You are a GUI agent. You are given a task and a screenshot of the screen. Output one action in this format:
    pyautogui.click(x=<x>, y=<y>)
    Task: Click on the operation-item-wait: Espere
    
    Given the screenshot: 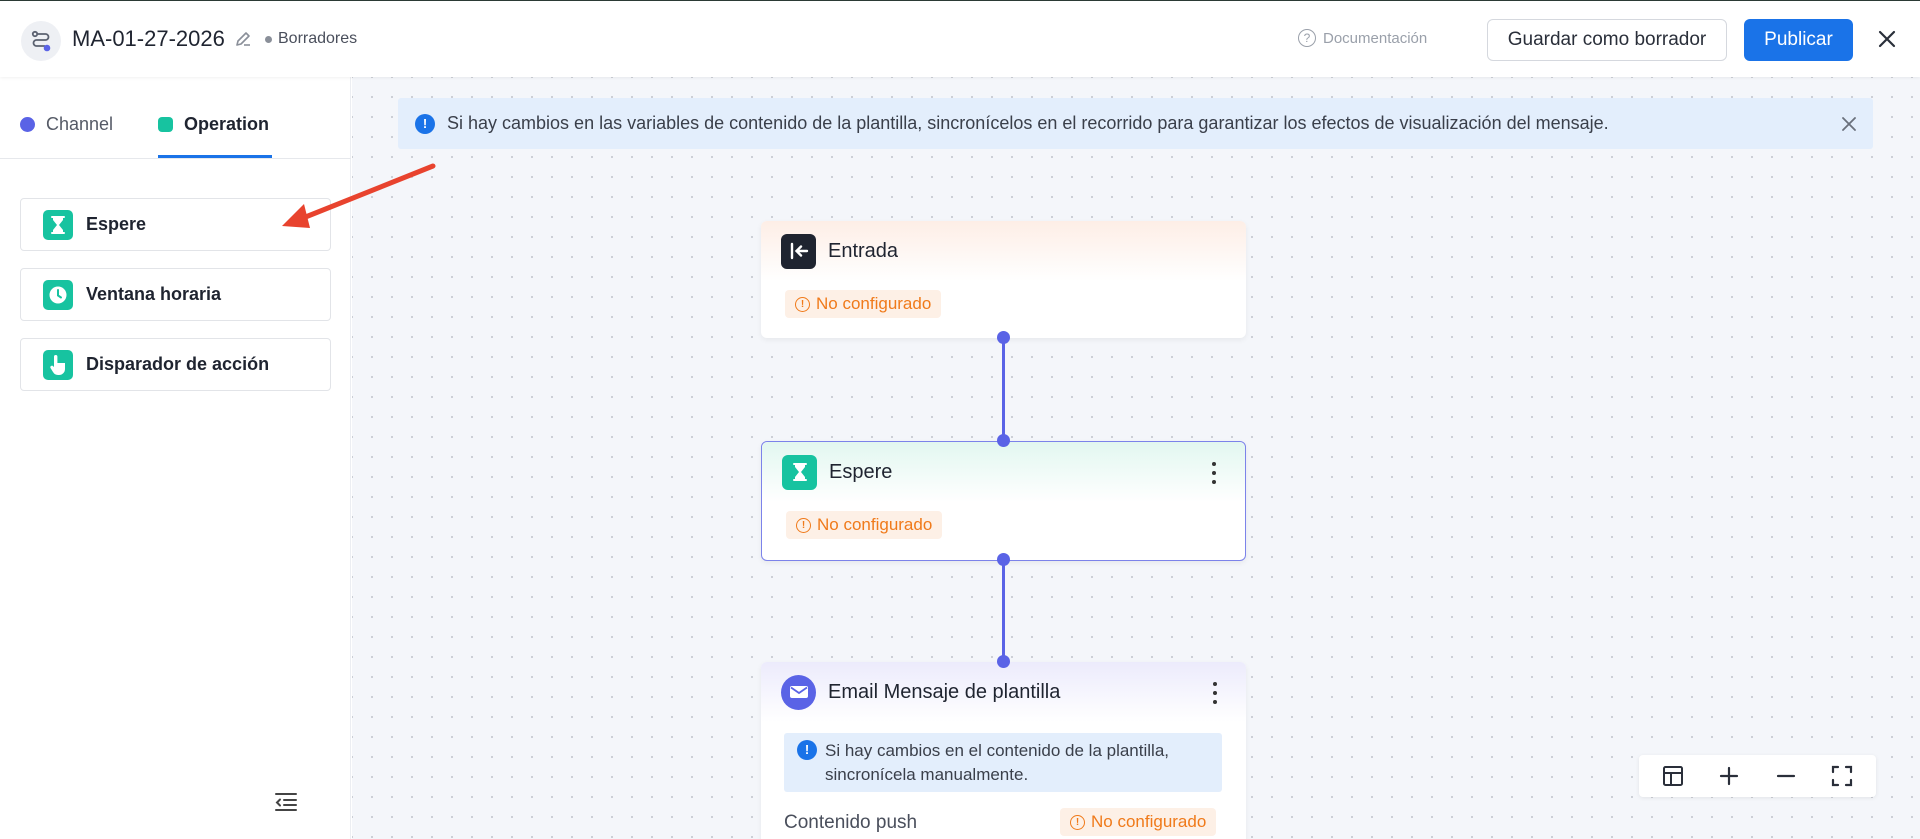 What is the action you would take?
    pyautogui.click(x=175, y=224)
    